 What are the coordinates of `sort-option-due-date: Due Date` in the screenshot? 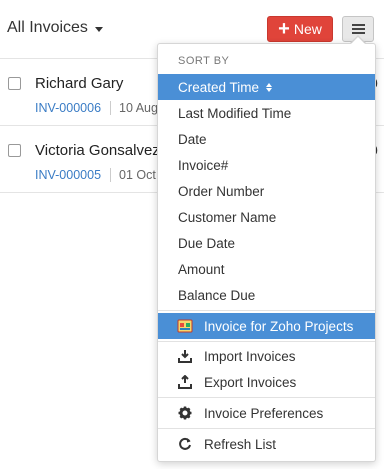 It's located at (266, 243).